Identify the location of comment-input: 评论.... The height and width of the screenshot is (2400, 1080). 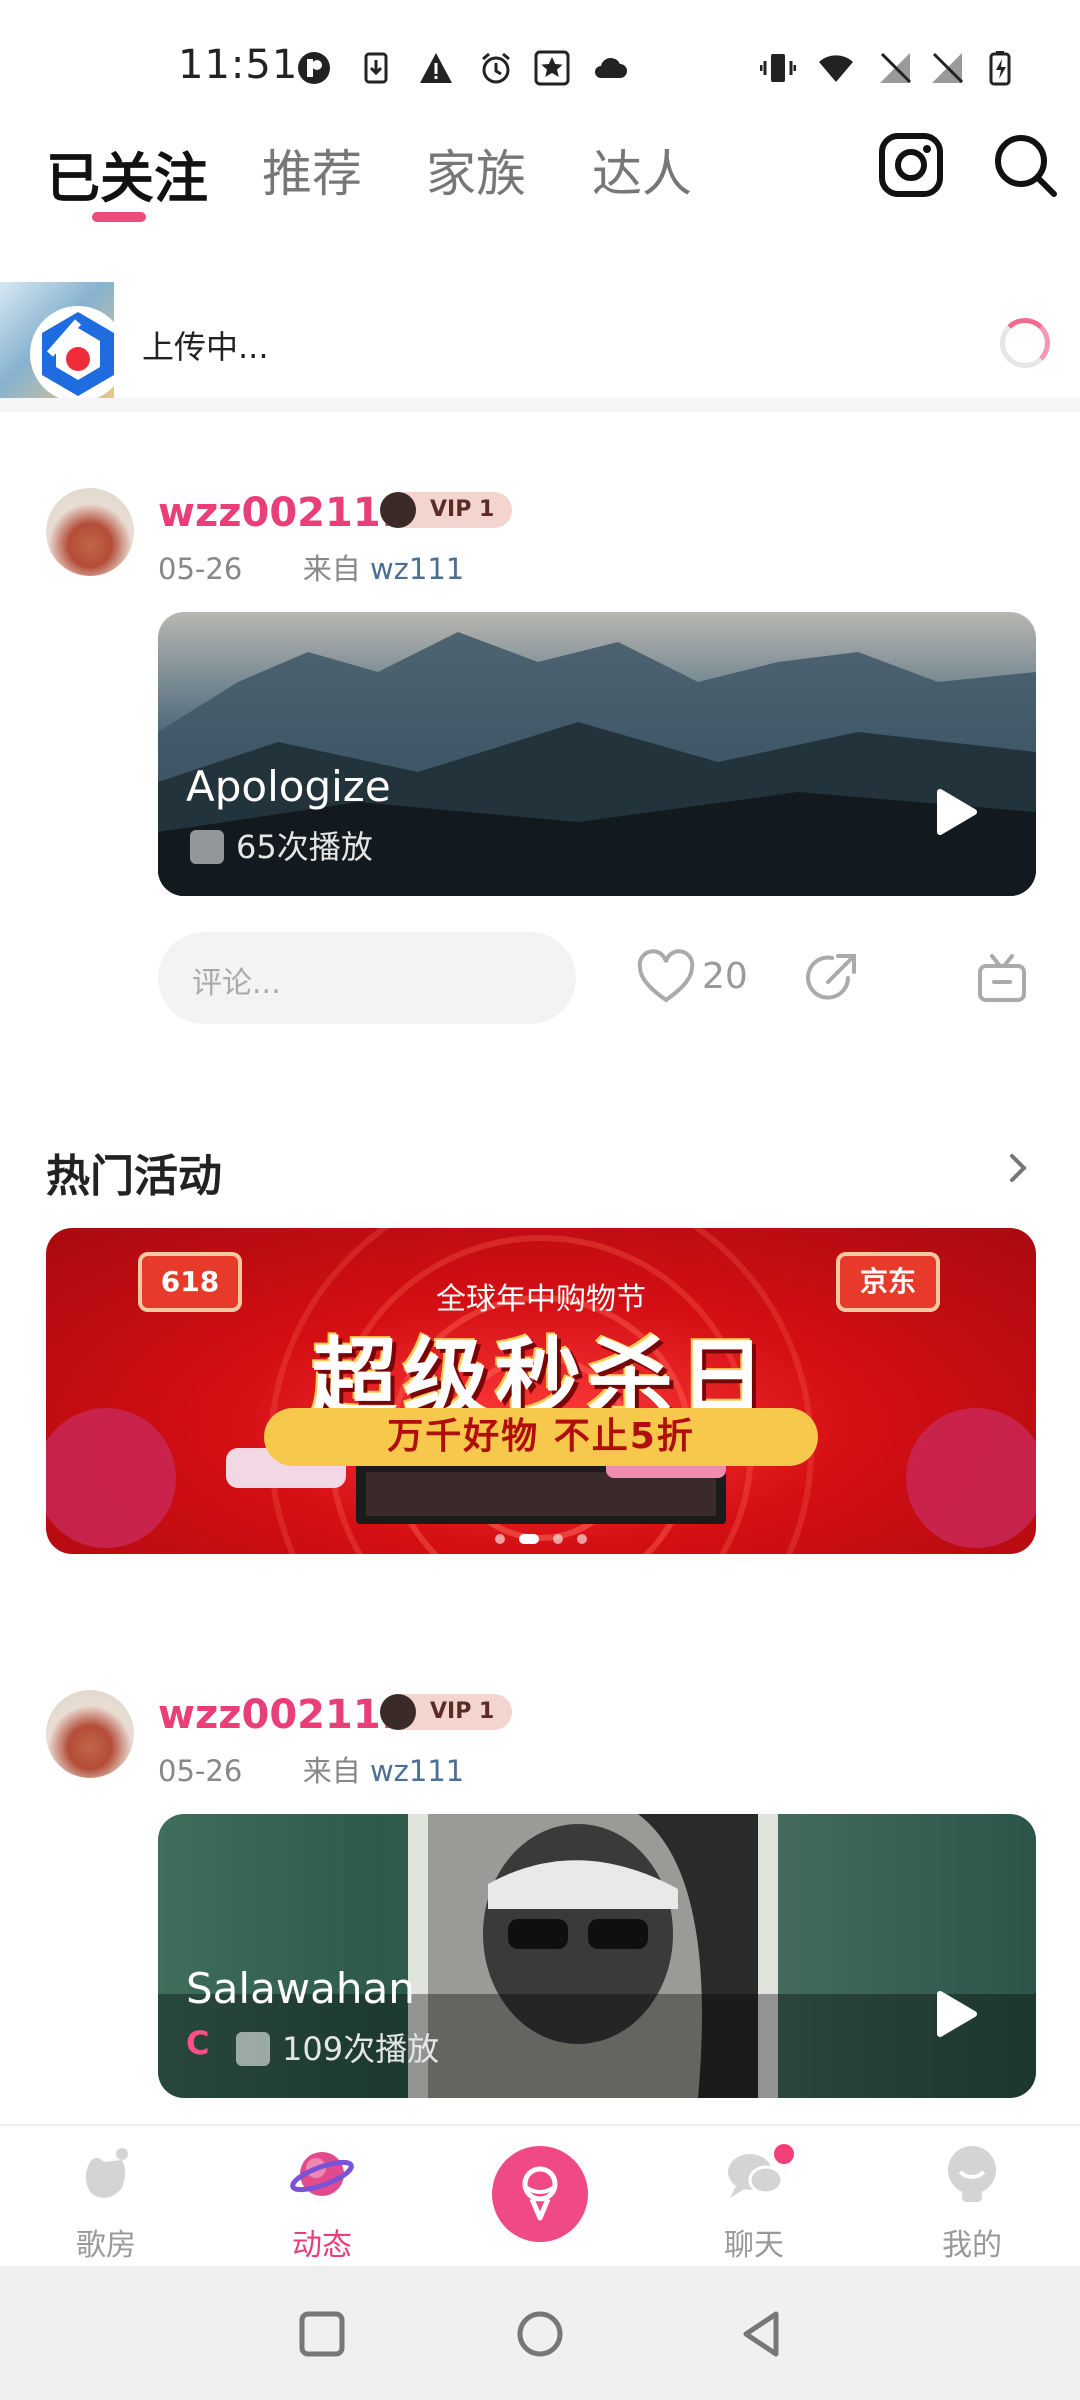
(367, 978).